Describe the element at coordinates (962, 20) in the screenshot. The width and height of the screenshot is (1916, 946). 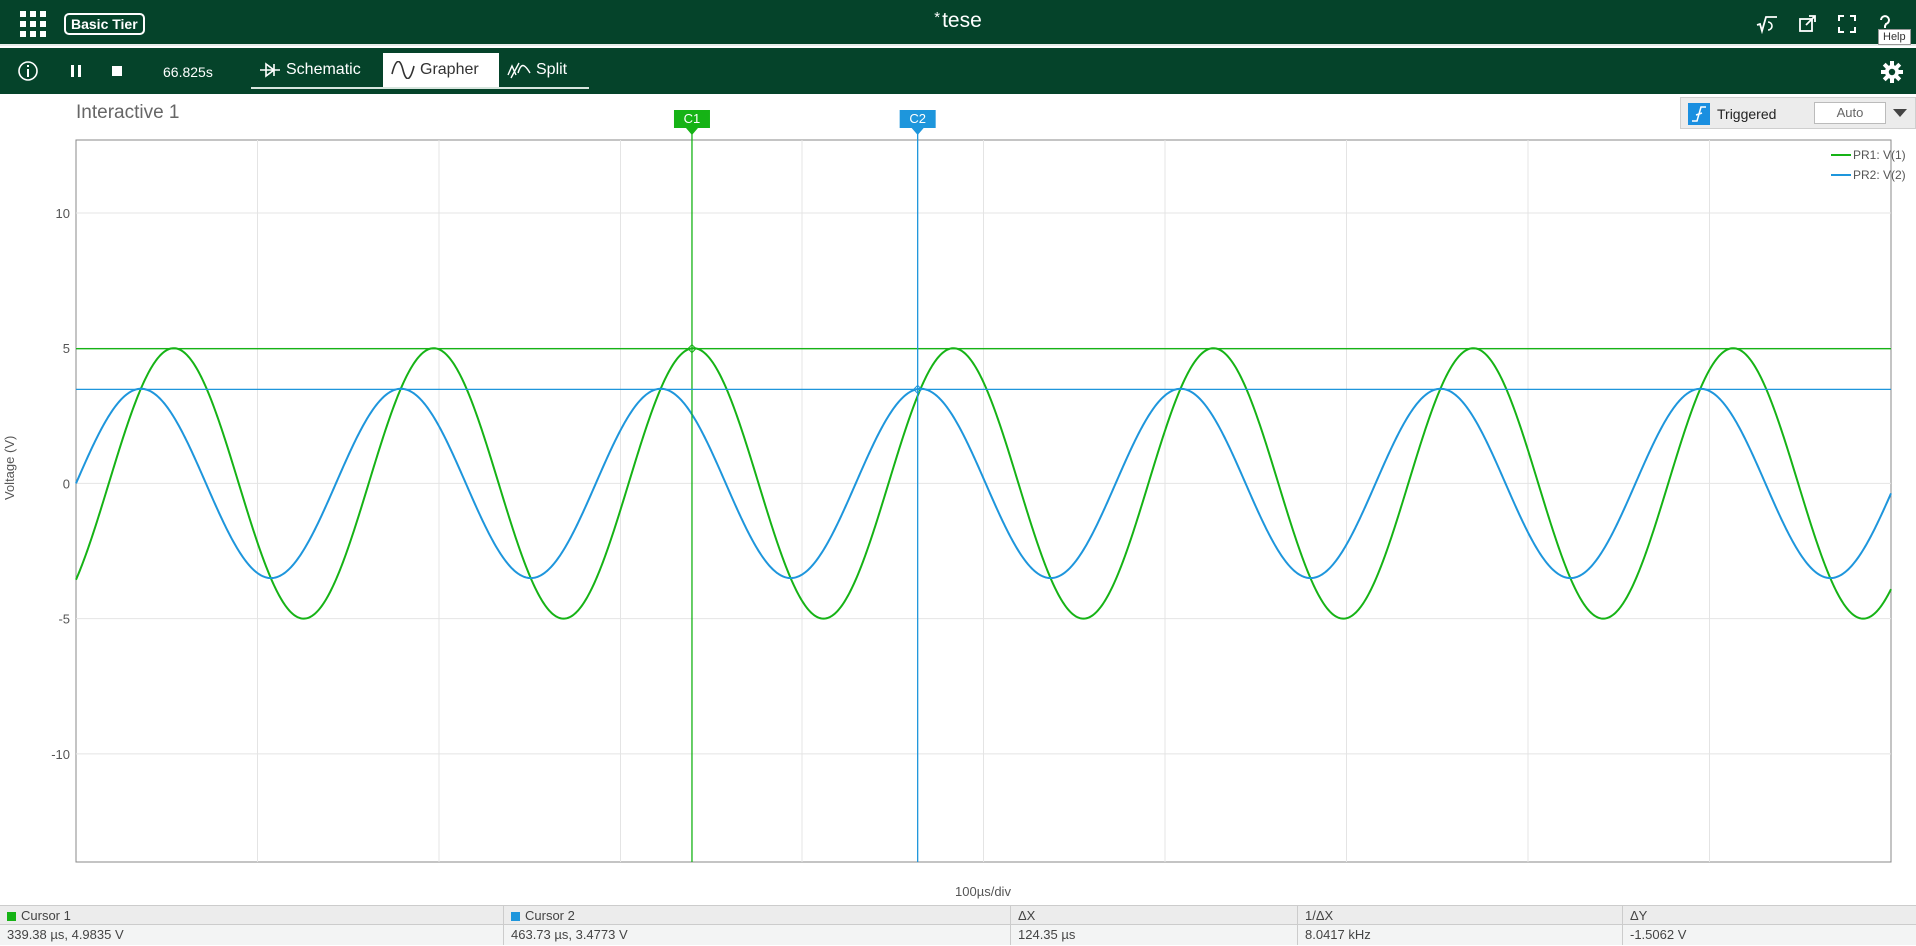
I see `document-name: tese` at that location.